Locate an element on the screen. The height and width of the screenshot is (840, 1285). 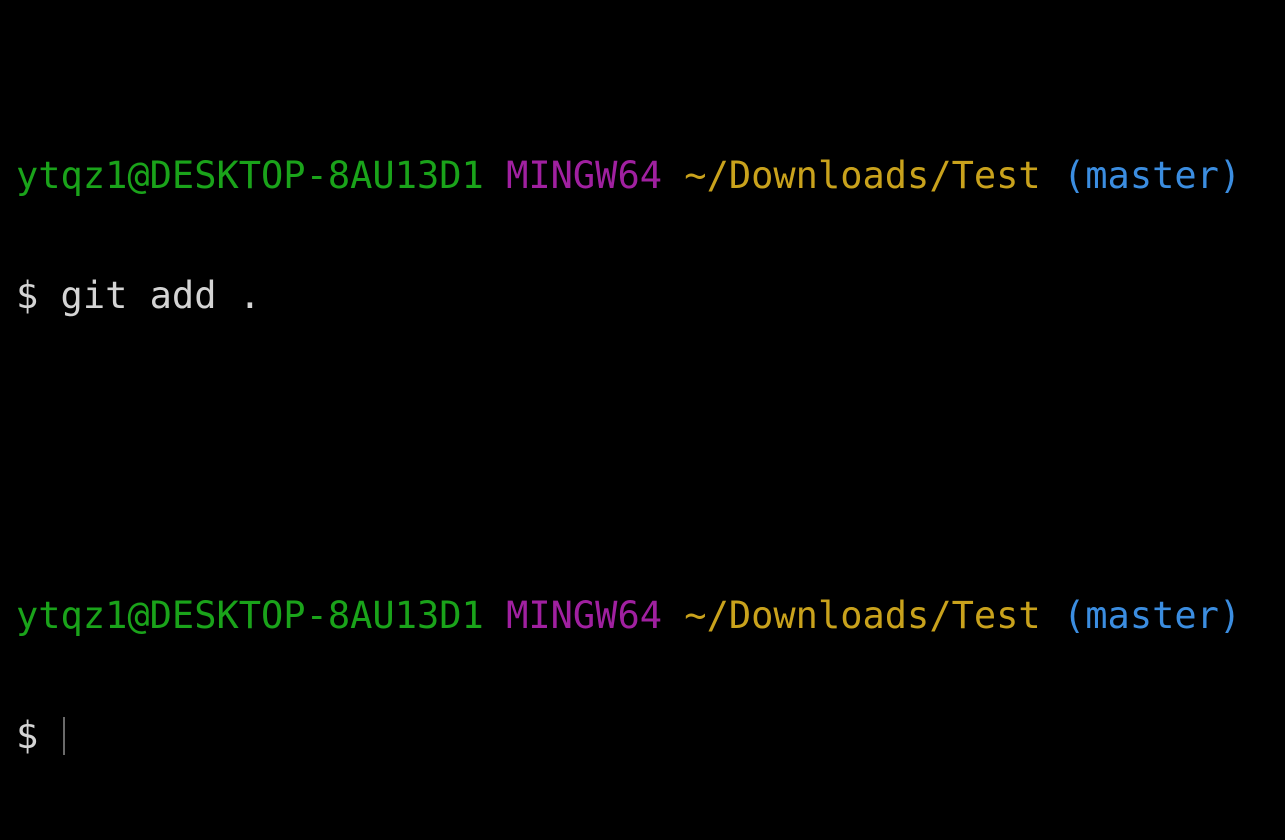
active-input-line: $ is located at coordinates (650, 736).